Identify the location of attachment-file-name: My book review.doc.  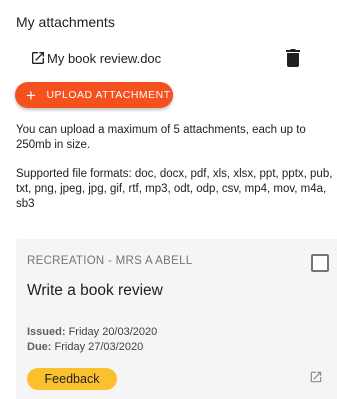
(104, 58).